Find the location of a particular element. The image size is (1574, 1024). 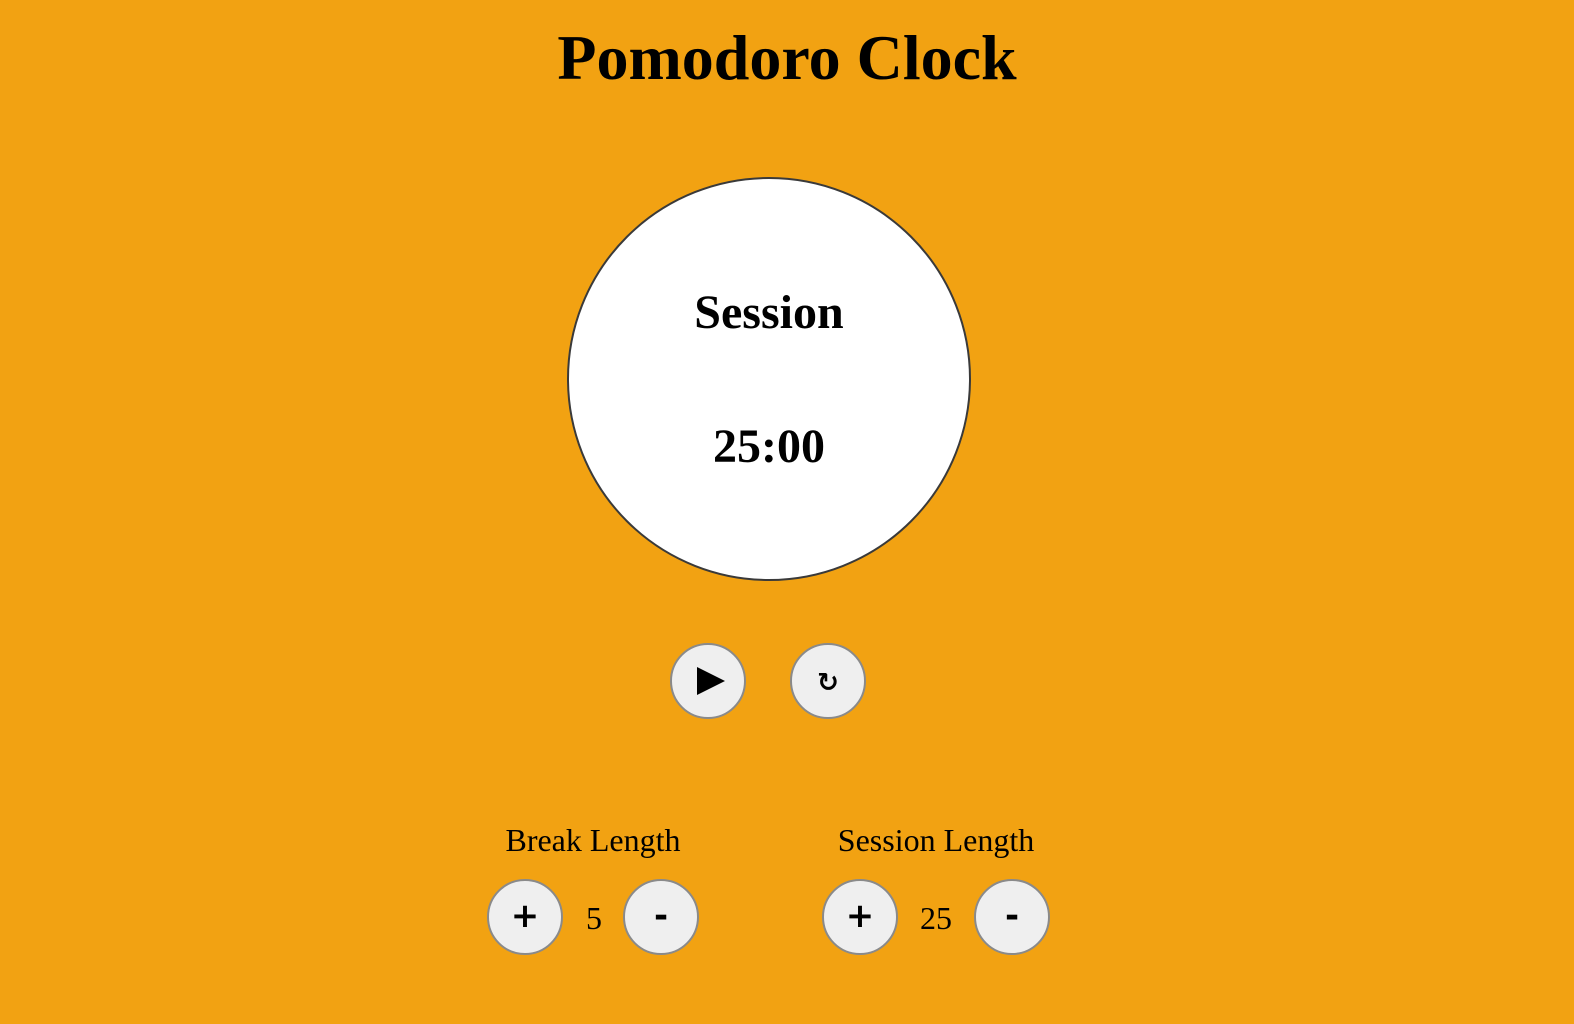

break-increment-button: + is located at coordinates (525, 917).